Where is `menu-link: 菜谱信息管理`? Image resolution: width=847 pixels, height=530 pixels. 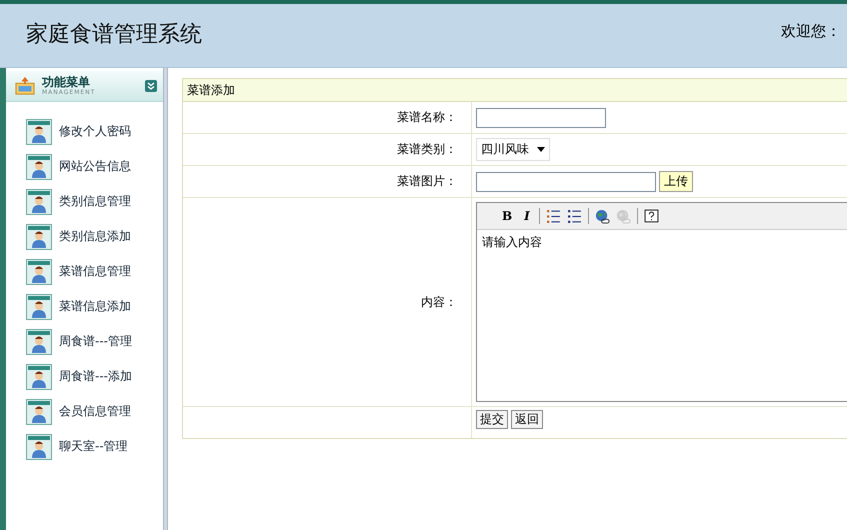
menu-link: 菜谱信息管理 is located at coordinates (95, 271).